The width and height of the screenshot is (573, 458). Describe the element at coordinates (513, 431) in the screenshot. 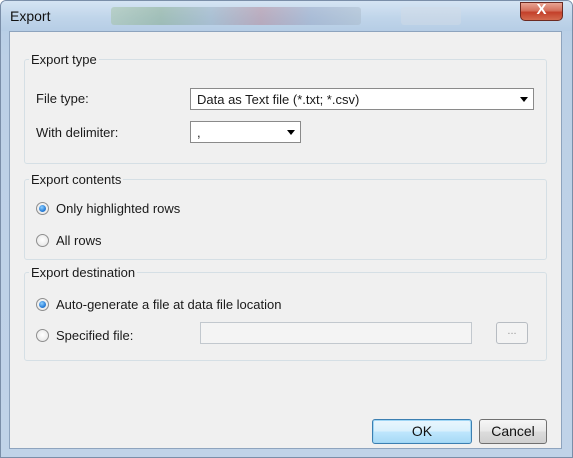

I see `cancel-button: Cancel` at that location.